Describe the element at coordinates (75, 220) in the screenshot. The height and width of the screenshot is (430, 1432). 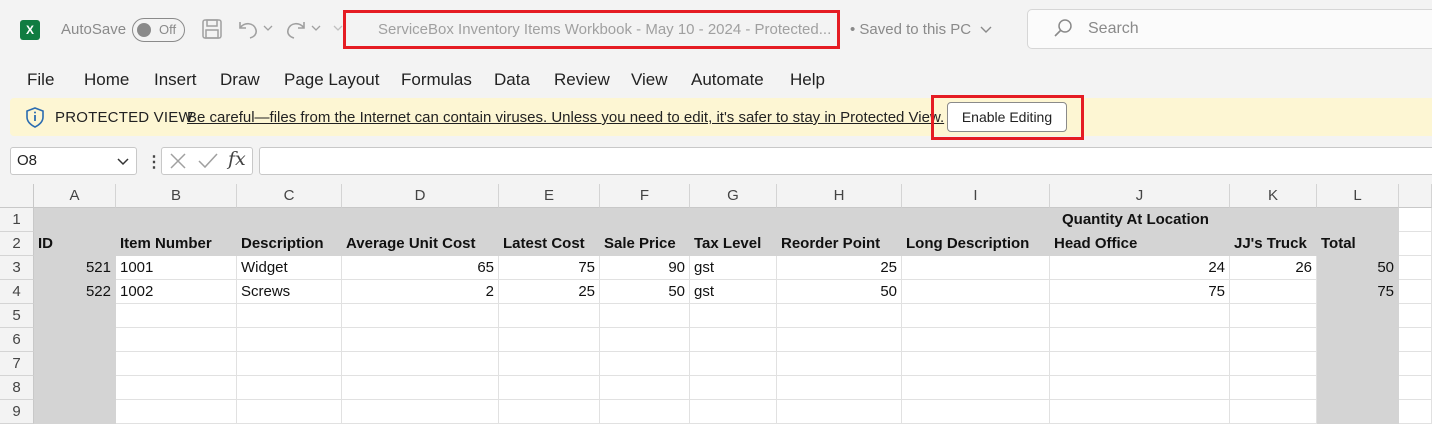
I see `cell-a1` at that location.